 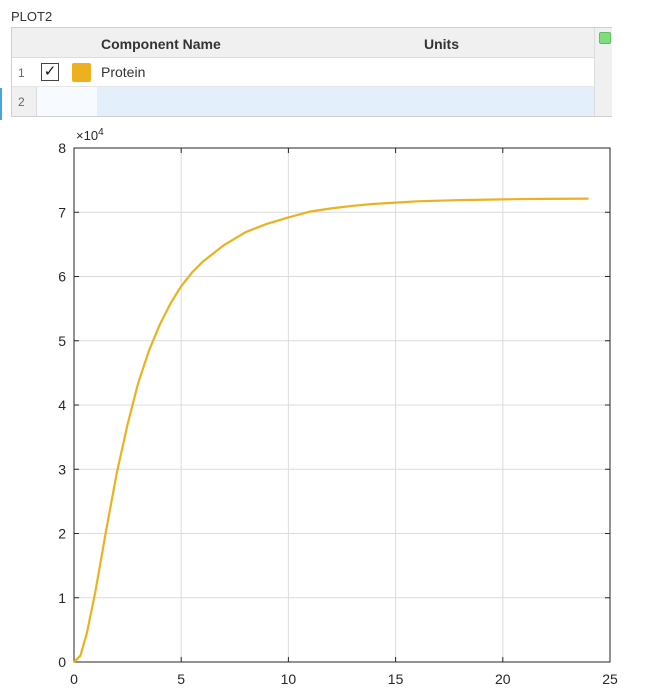 What do you see at coordinates (62, 598) in the screenshot?
I see `y-tick-label: 1` at bounding box center [62, 598].